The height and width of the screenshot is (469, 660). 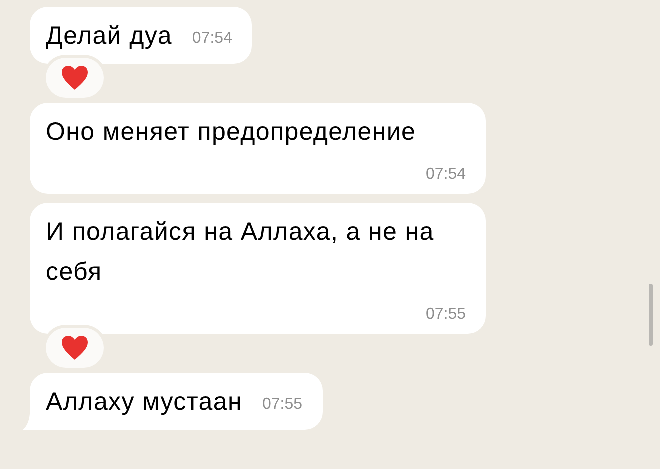 I want to click on message-text: Аллаху мустаан, so click(x=144, y=402).